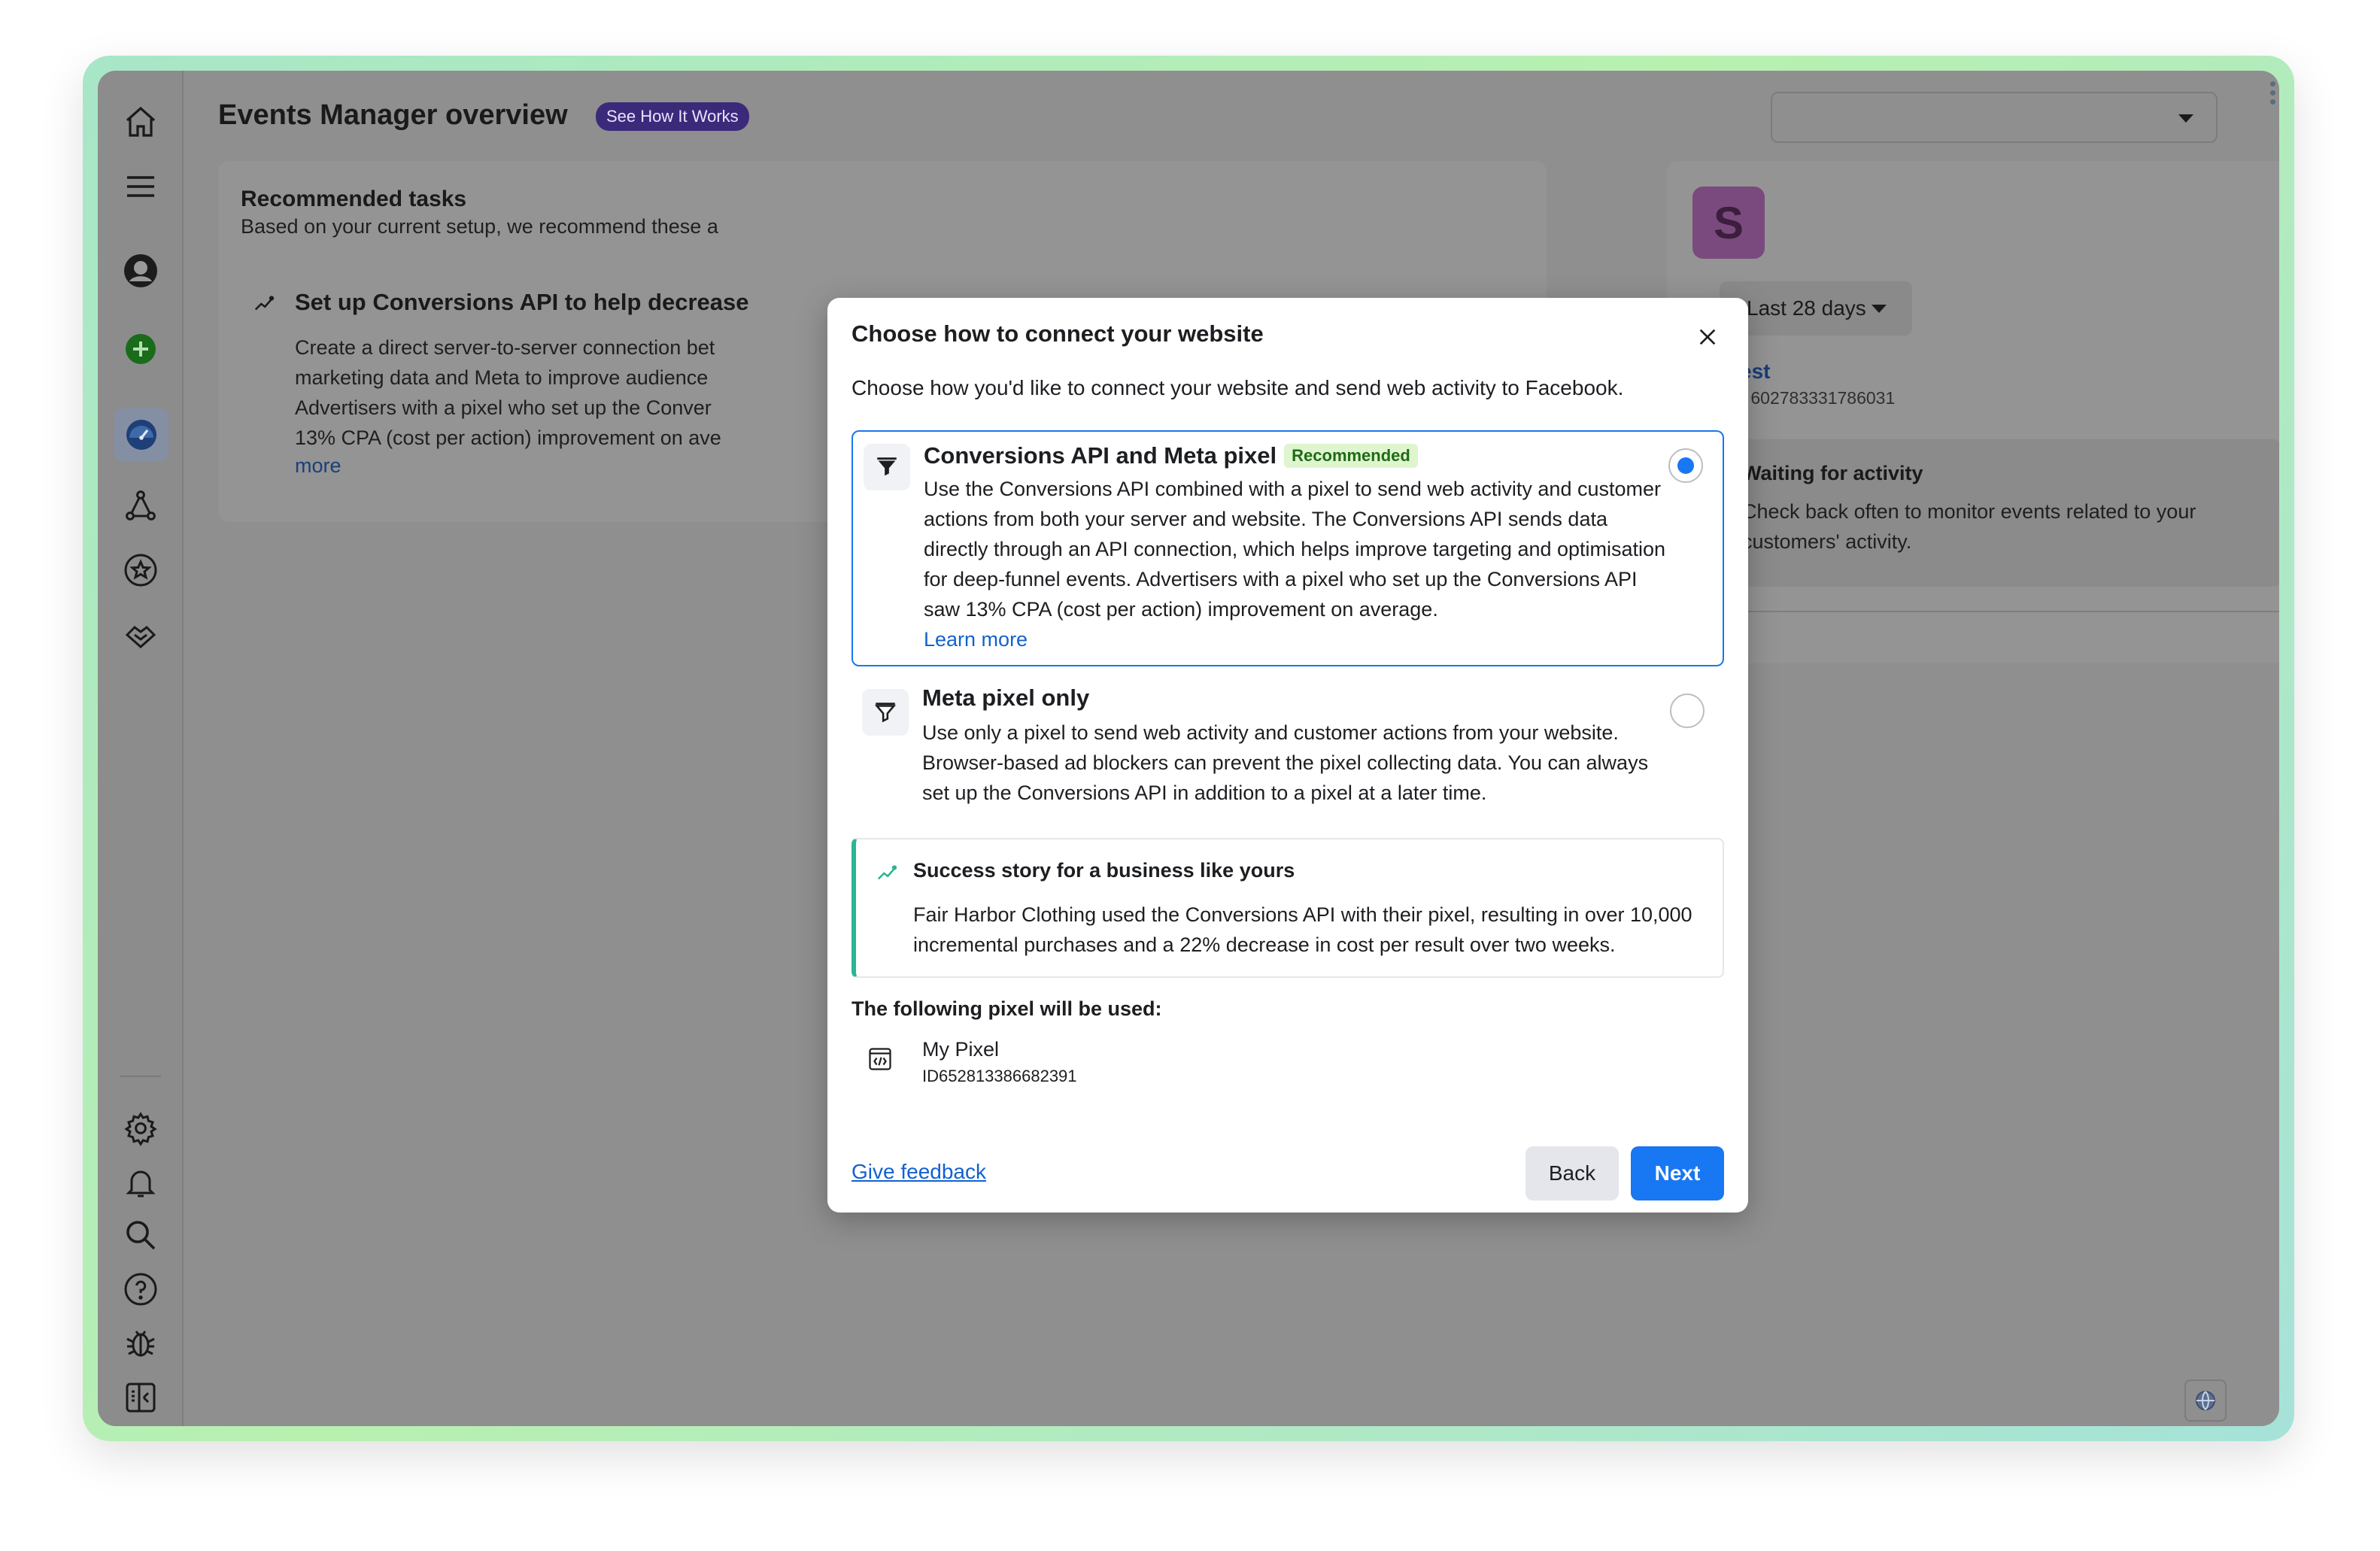  What do you see at coordinates (672, 116) in the screenshot?
I see `see-how-it-works-badge: See How It Works` at bounding box center [672, 116].